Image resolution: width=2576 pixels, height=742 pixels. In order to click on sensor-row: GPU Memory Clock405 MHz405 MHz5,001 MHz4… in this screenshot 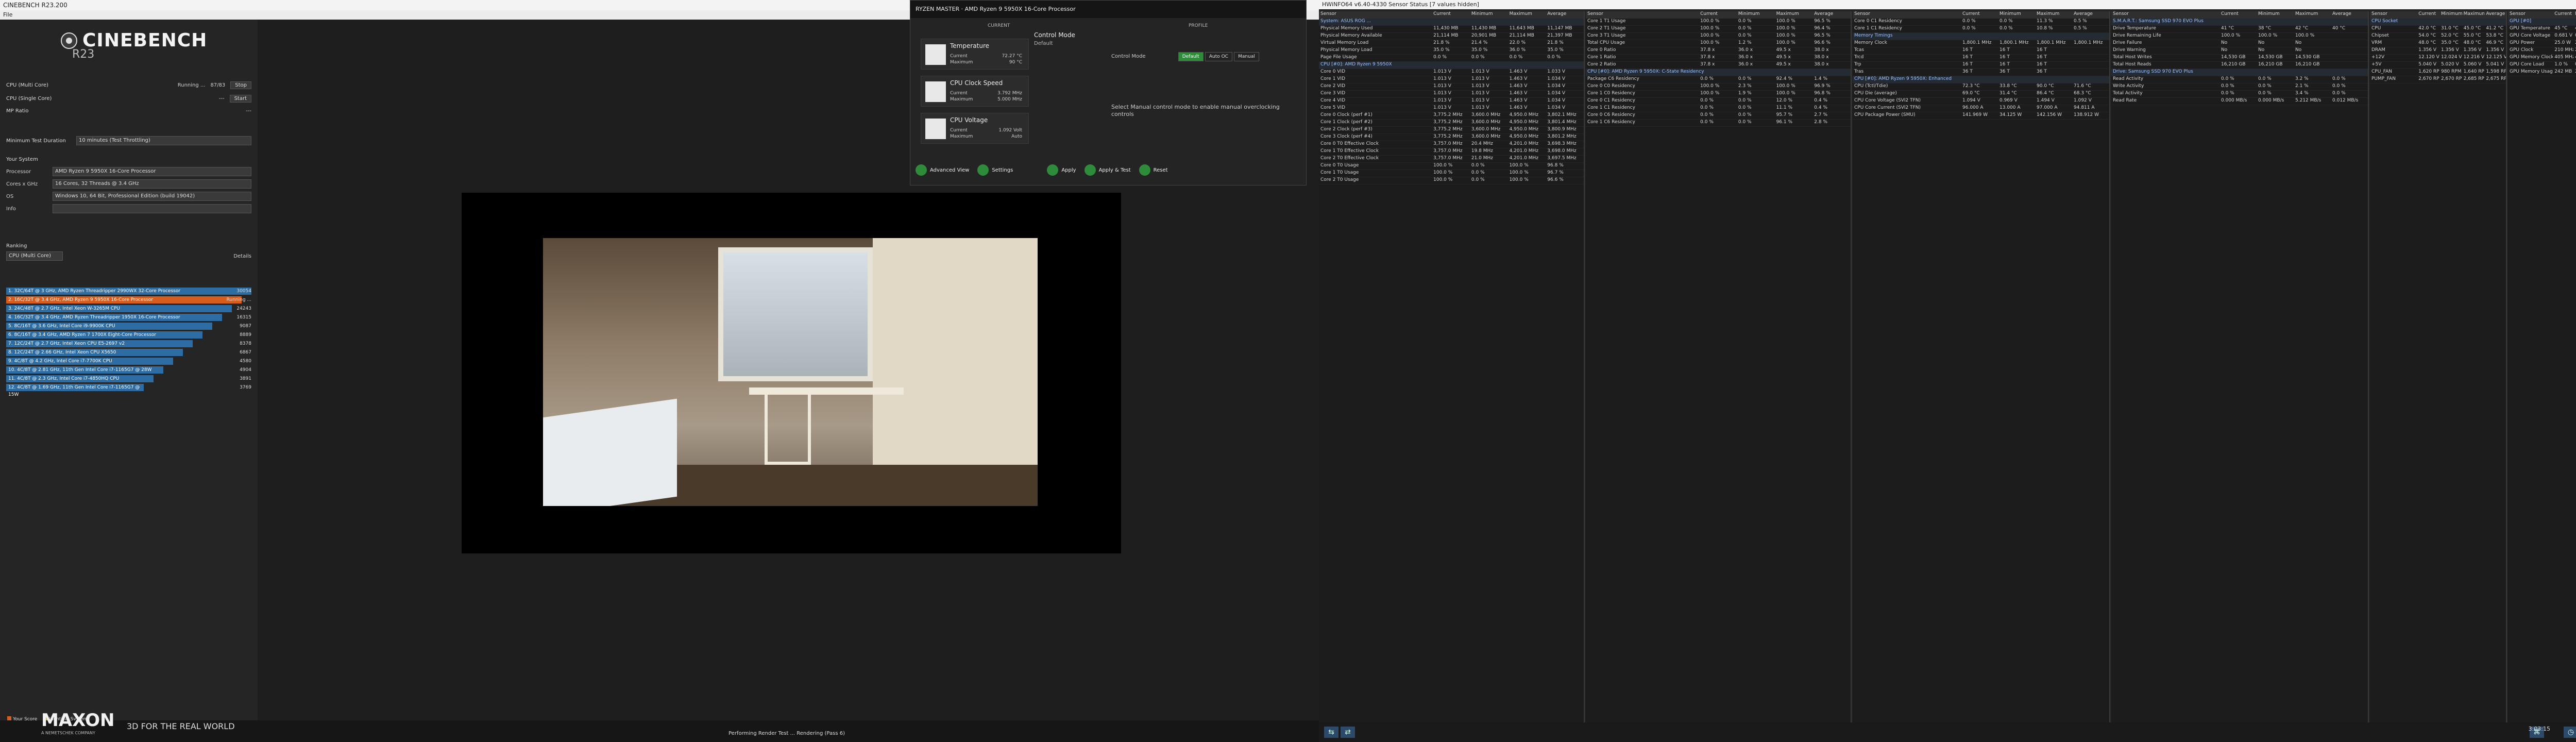, I will do `click(2542, 58)`.